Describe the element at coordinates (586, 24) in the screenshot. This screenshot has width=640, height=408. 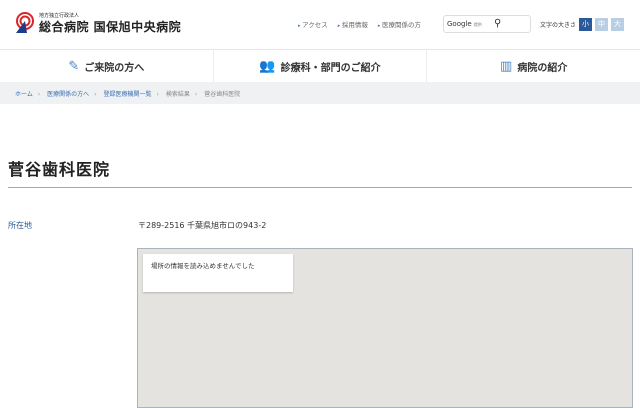
I see `font-size-small-button: 小` at that location.